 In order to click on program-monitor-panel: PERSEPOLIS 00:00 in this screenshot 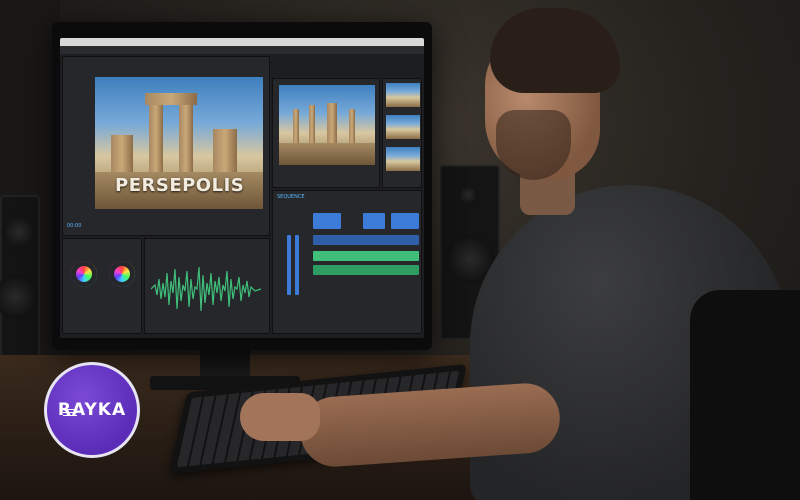, I will do `click(166, 146)`.